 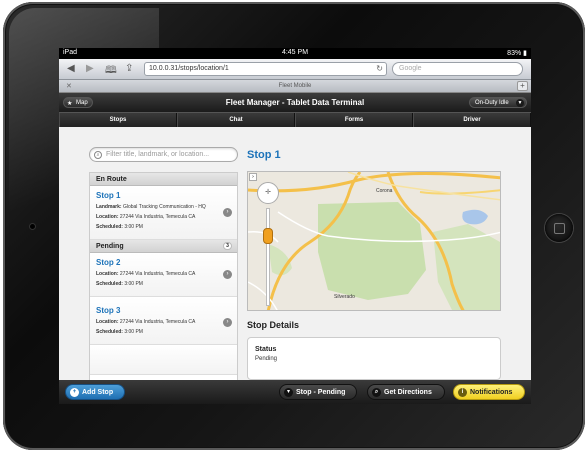 What do you see at coordinates (111, 71) in the screenshot?
I see `bookmarks-icon: 🕮` at bounding box center [111, 71].